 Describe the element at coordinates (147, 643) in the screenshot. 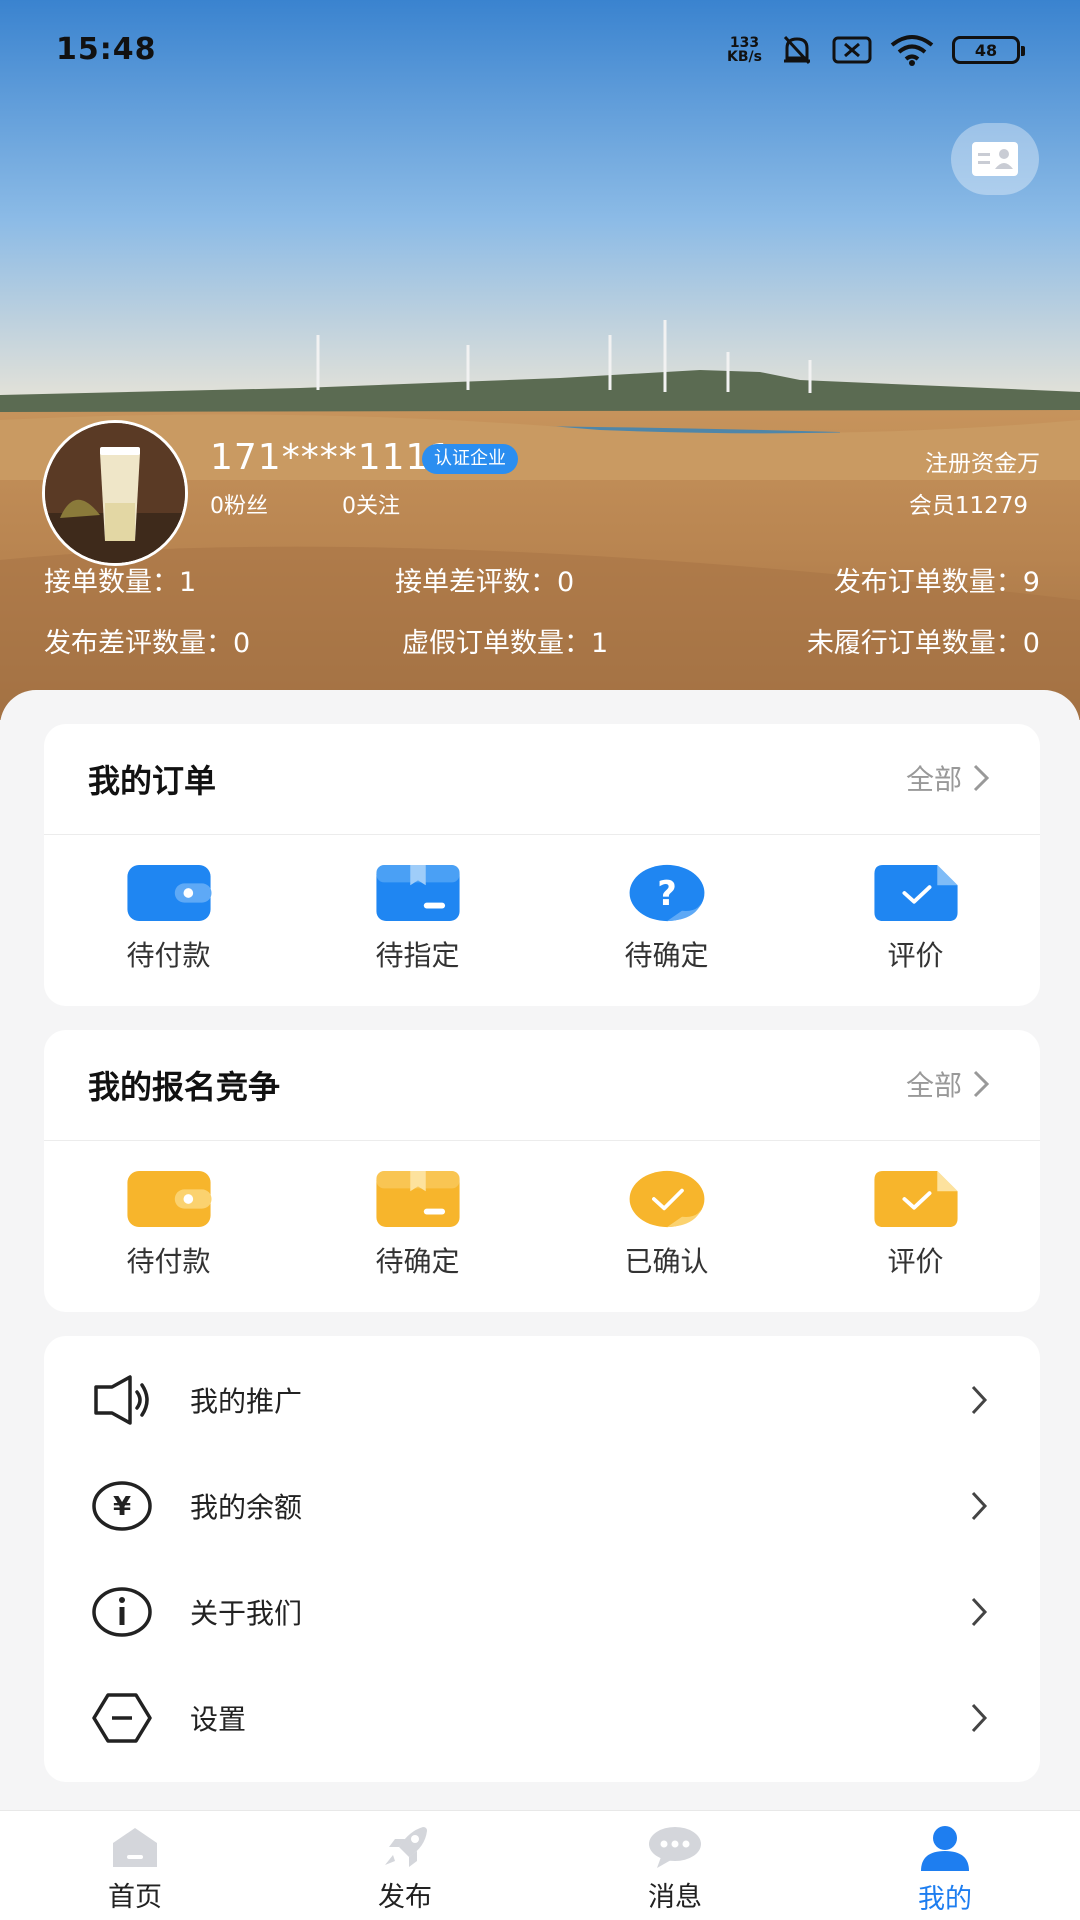

I see `stat-published-bad-reviews: 发布差评数量：0` at that location.